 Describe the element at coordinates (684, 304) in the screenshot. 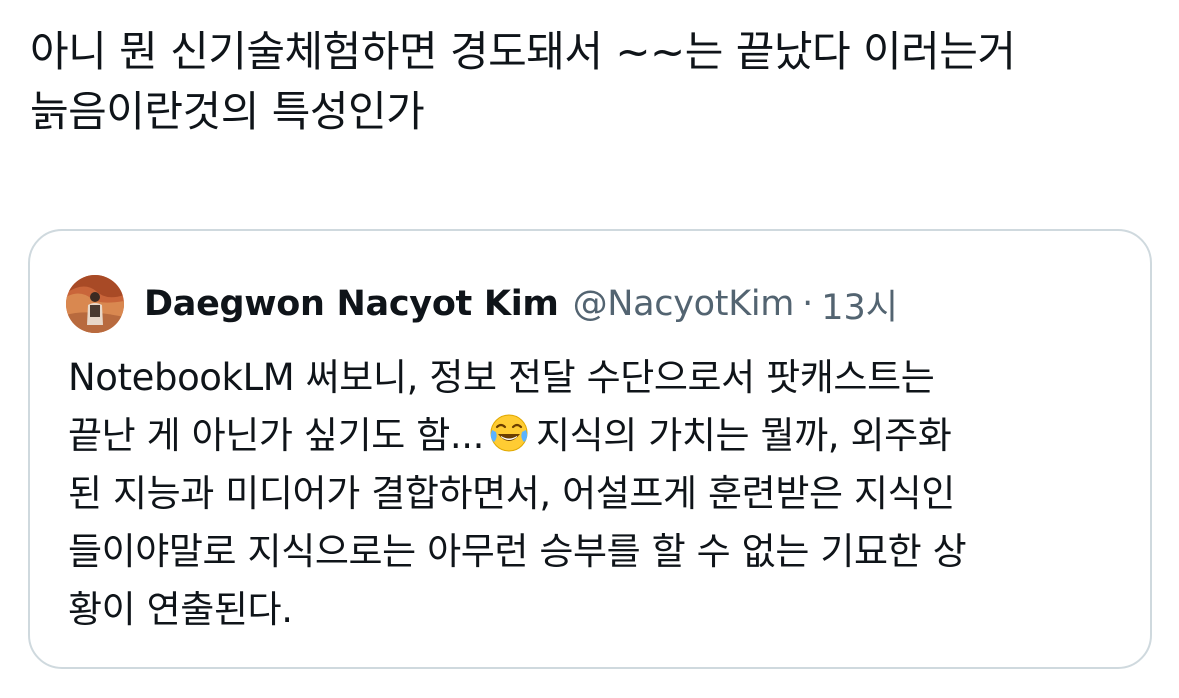

I see `author-handle: @NacyotKim` at that location.